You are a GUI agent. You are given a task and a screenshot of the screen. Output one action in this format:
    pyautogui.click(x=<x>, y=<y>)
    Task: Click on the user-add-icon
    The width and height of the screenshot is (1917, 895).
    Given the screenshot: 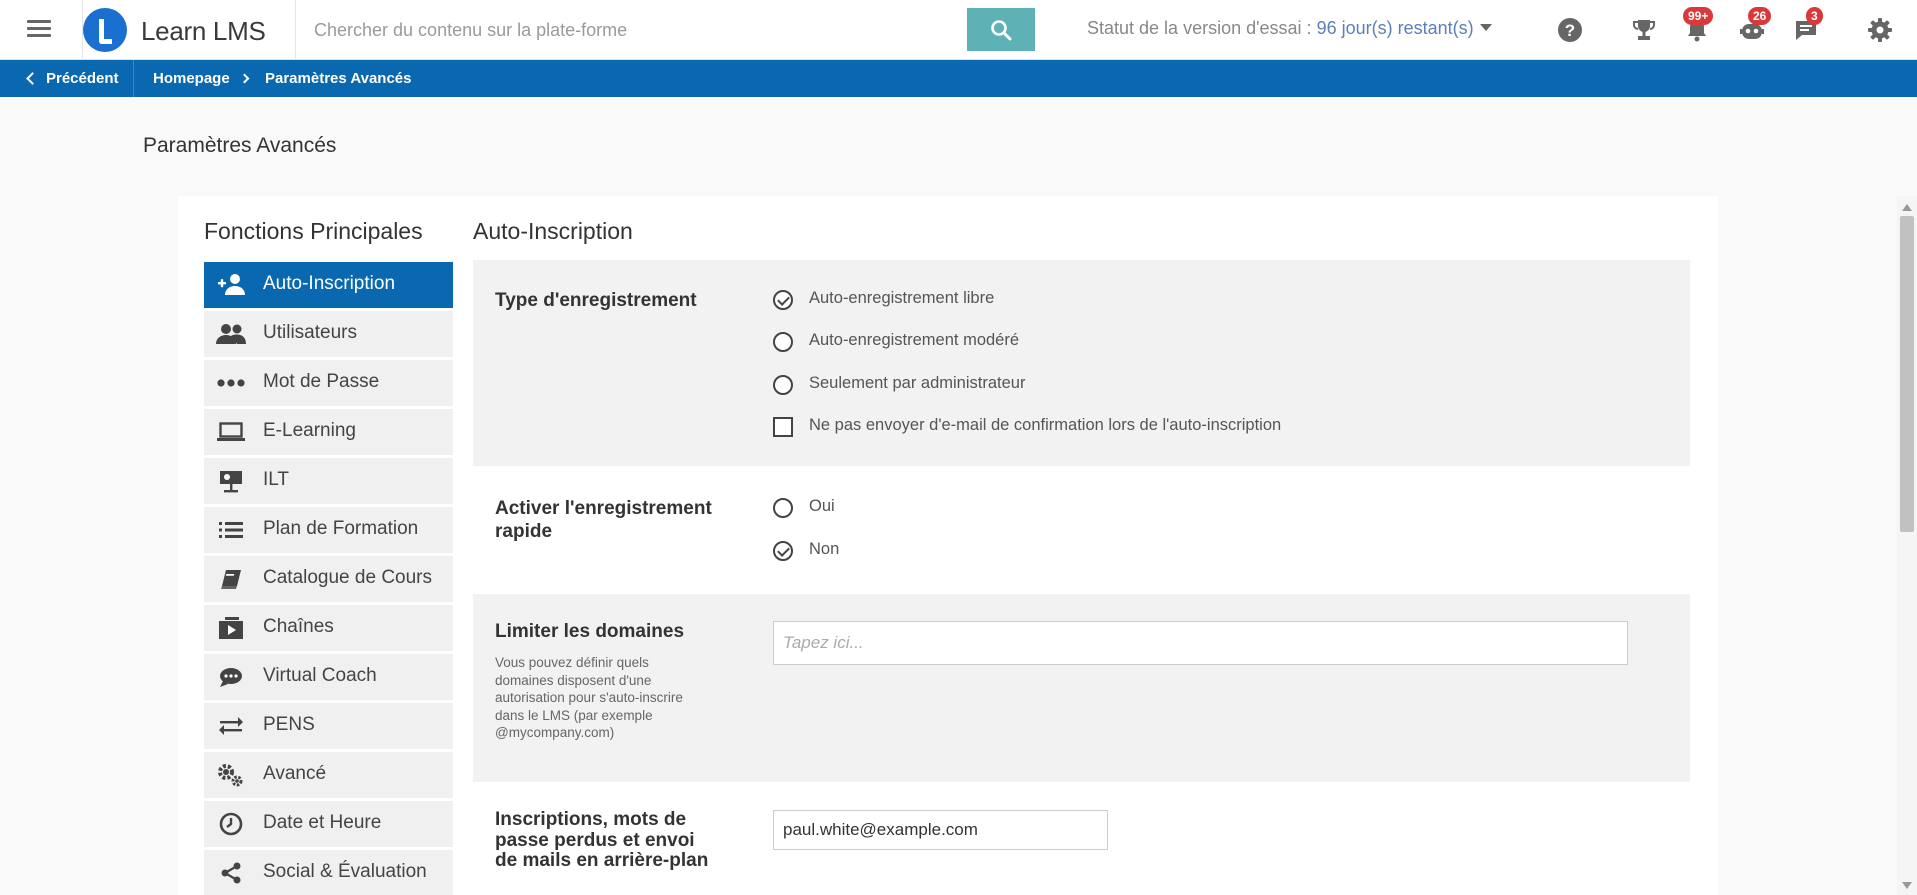 What is the action you would take?
    pyautogui.click(x=231, y=284)
    